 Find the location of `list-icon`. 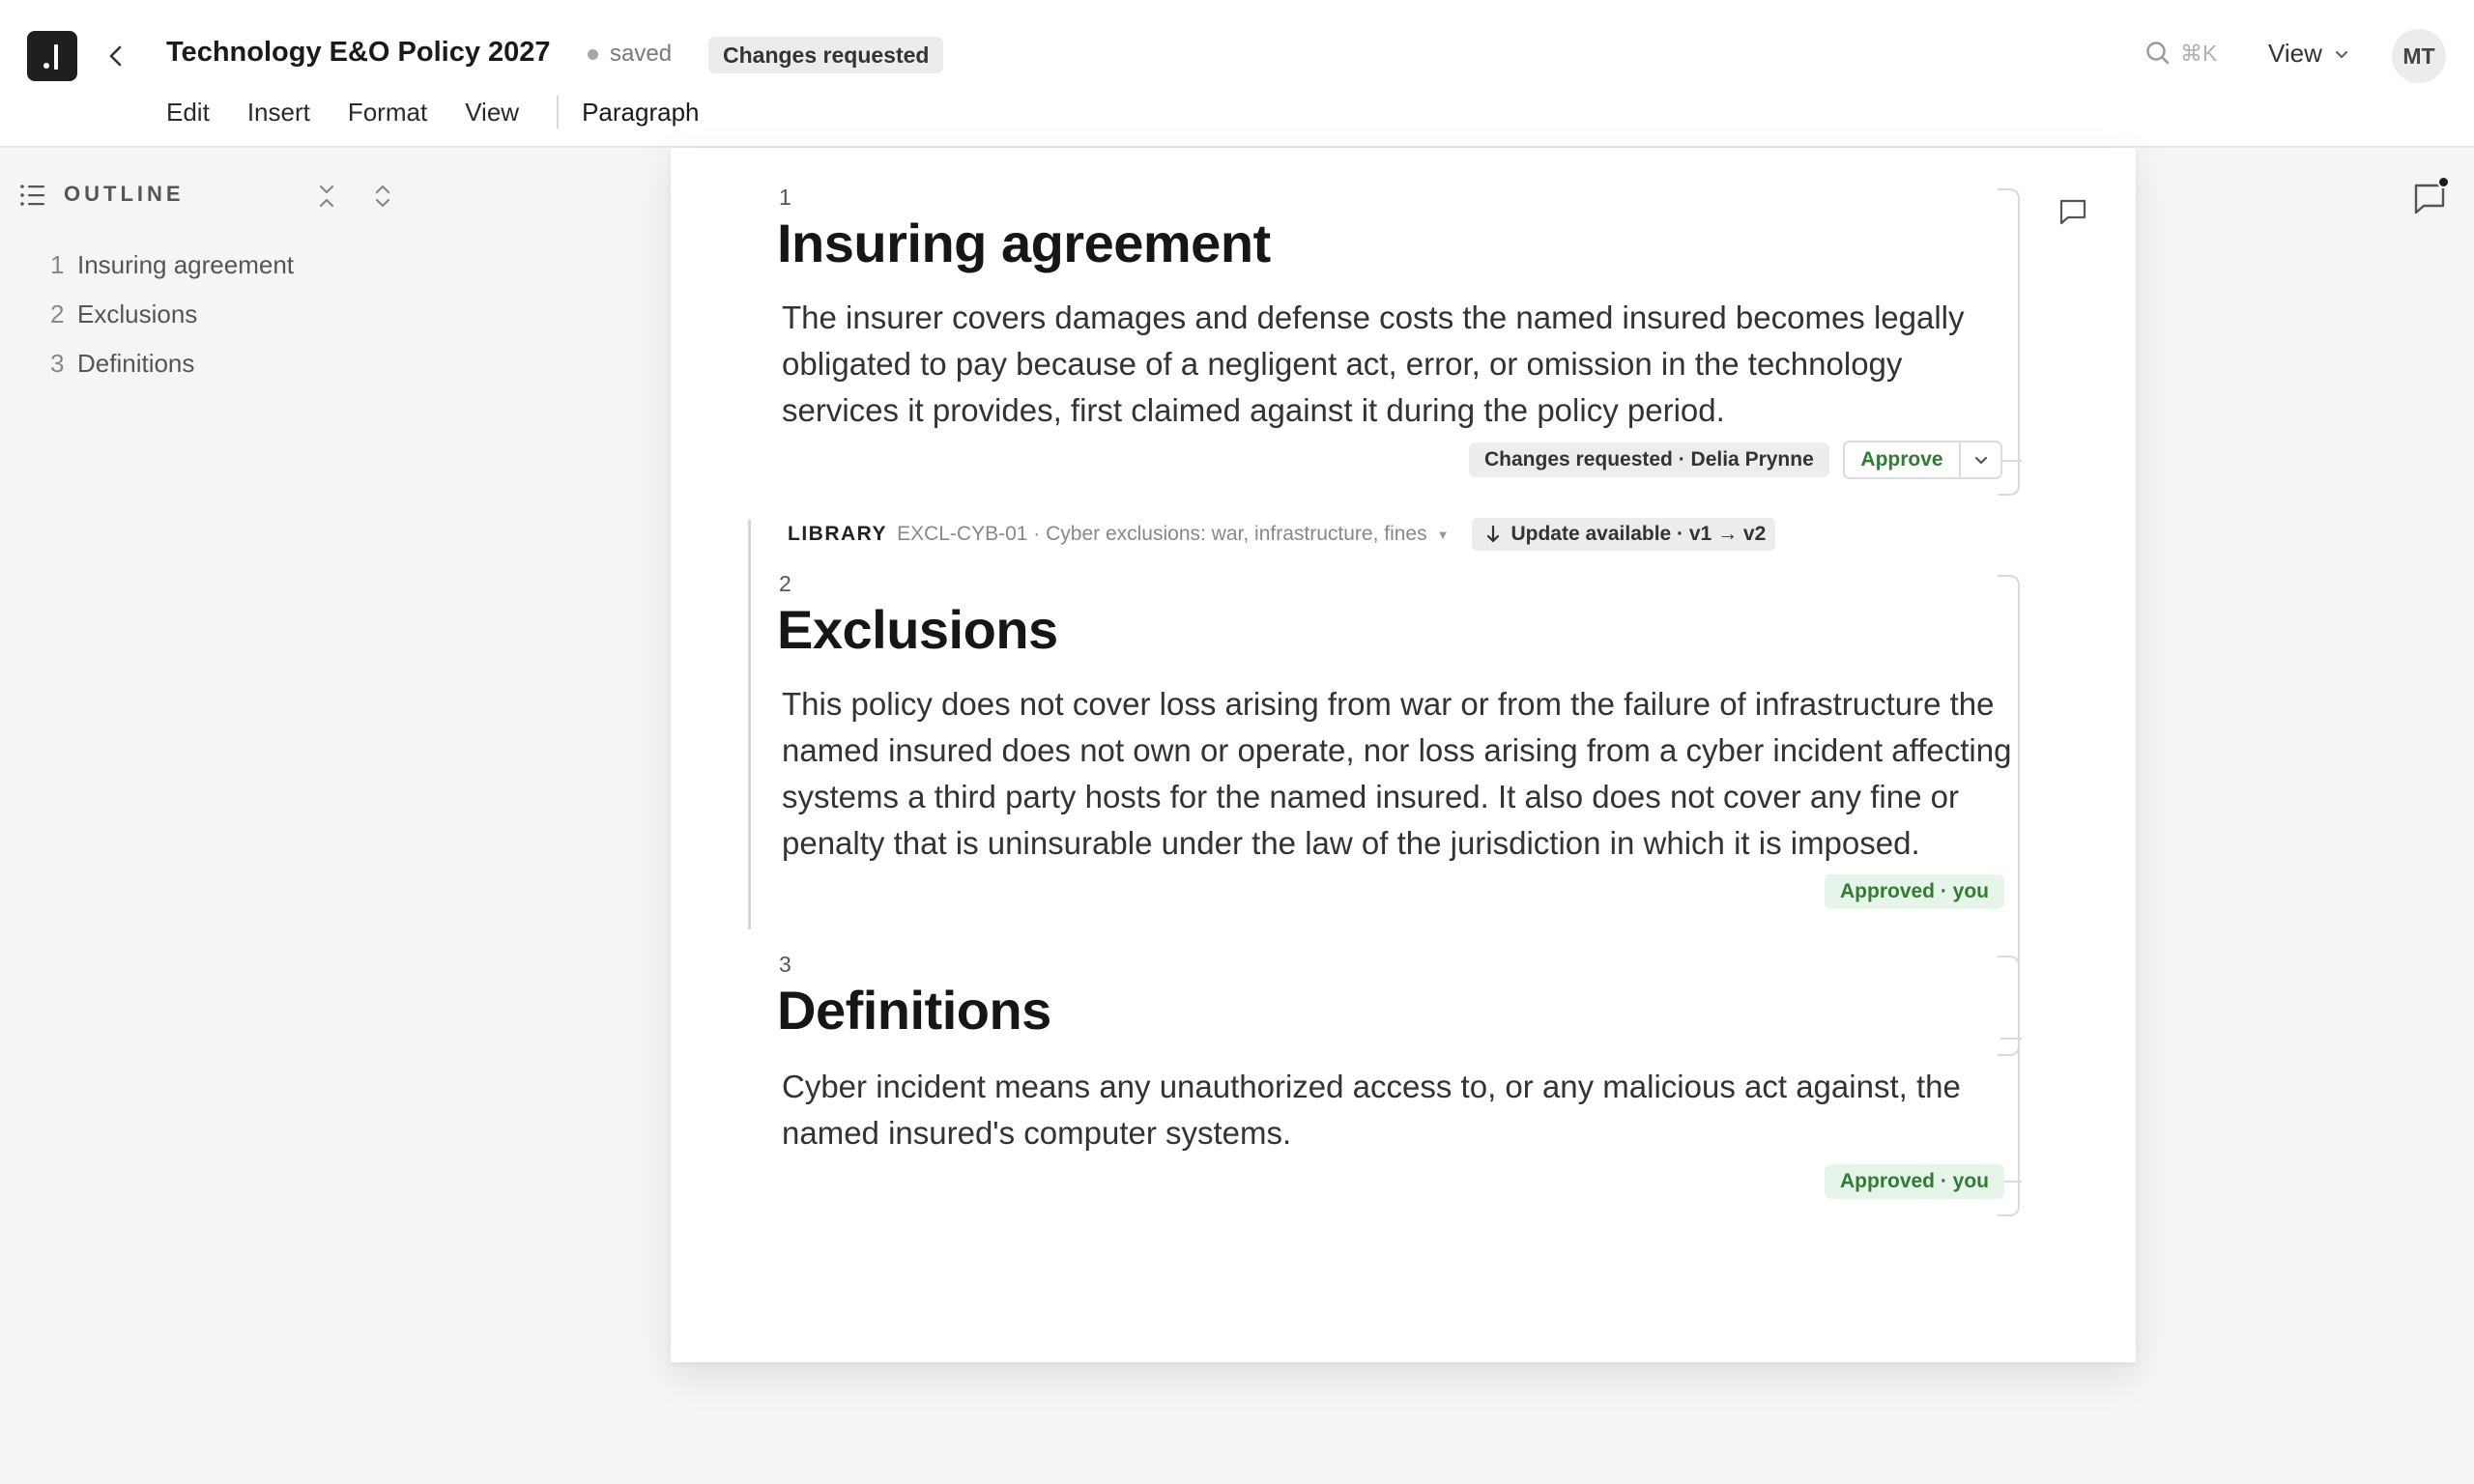

list-icon is located at coordinates (32, 196).